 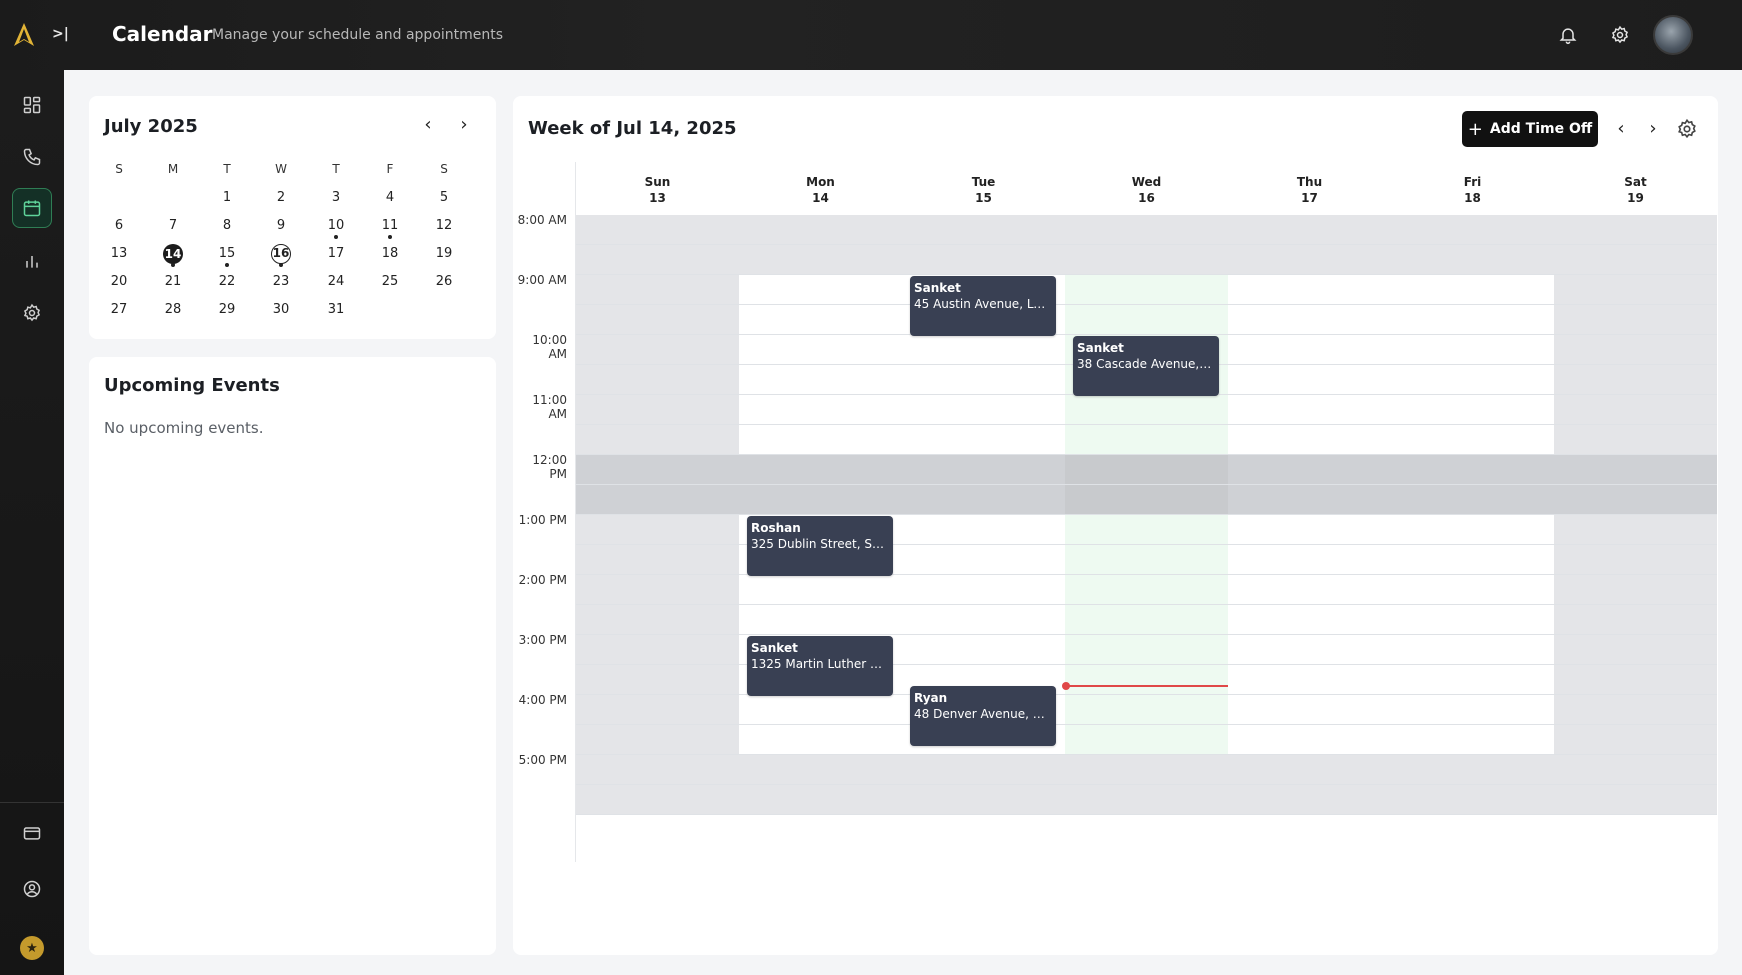 I want to click on day-header-mon: Mon 14, so click(x=820, y=190).